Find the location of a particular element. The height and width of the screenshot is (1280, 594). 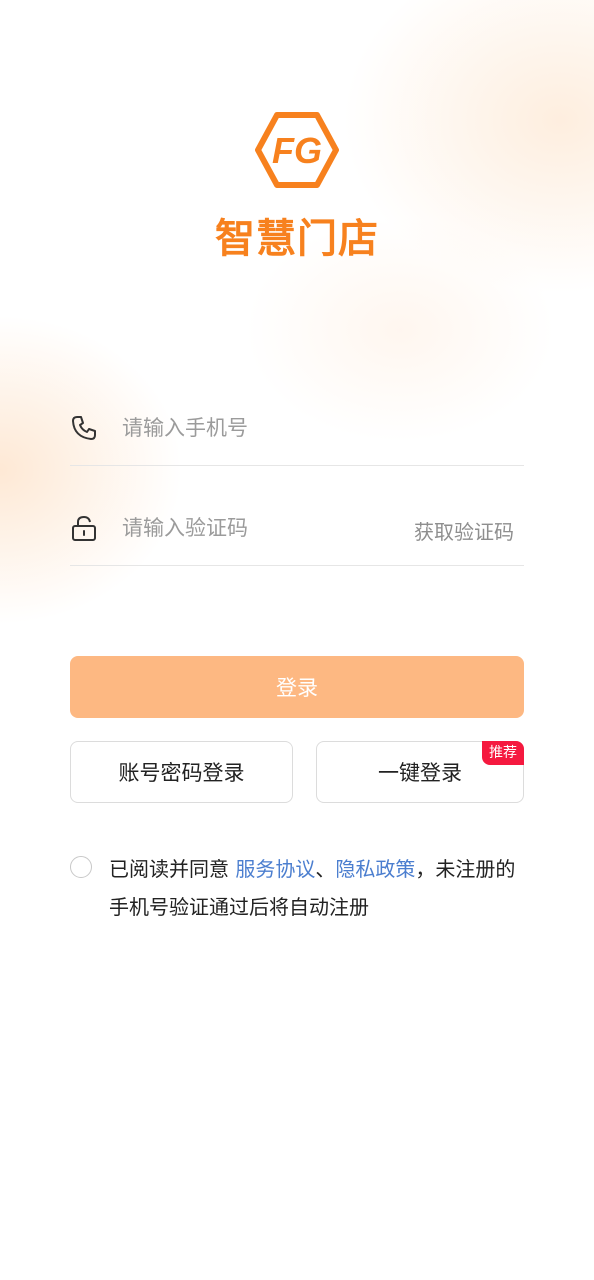

one-click-login-label: 一键登录 is located at coordinates (420, 773).